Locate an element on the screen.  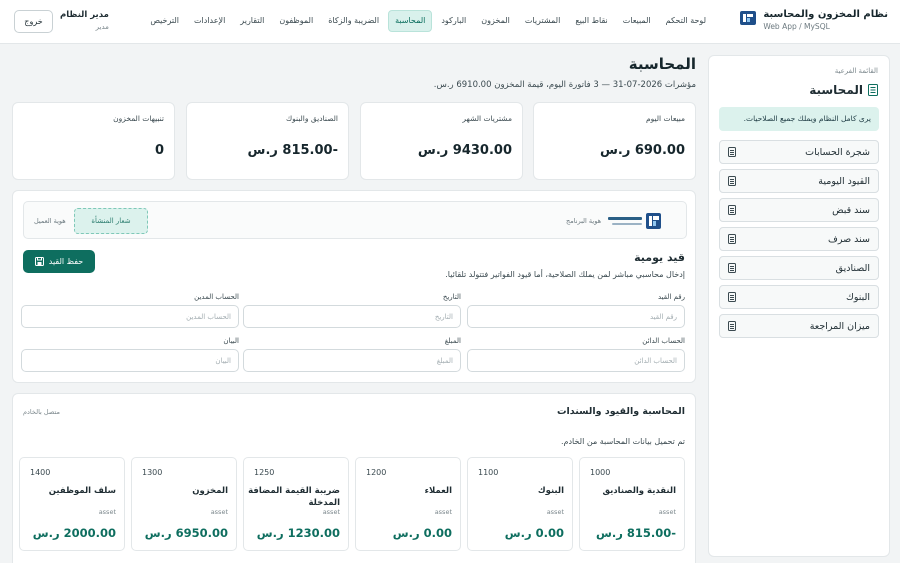
save-entry-label: حفظ القيد is located at coordinates (66, 261).